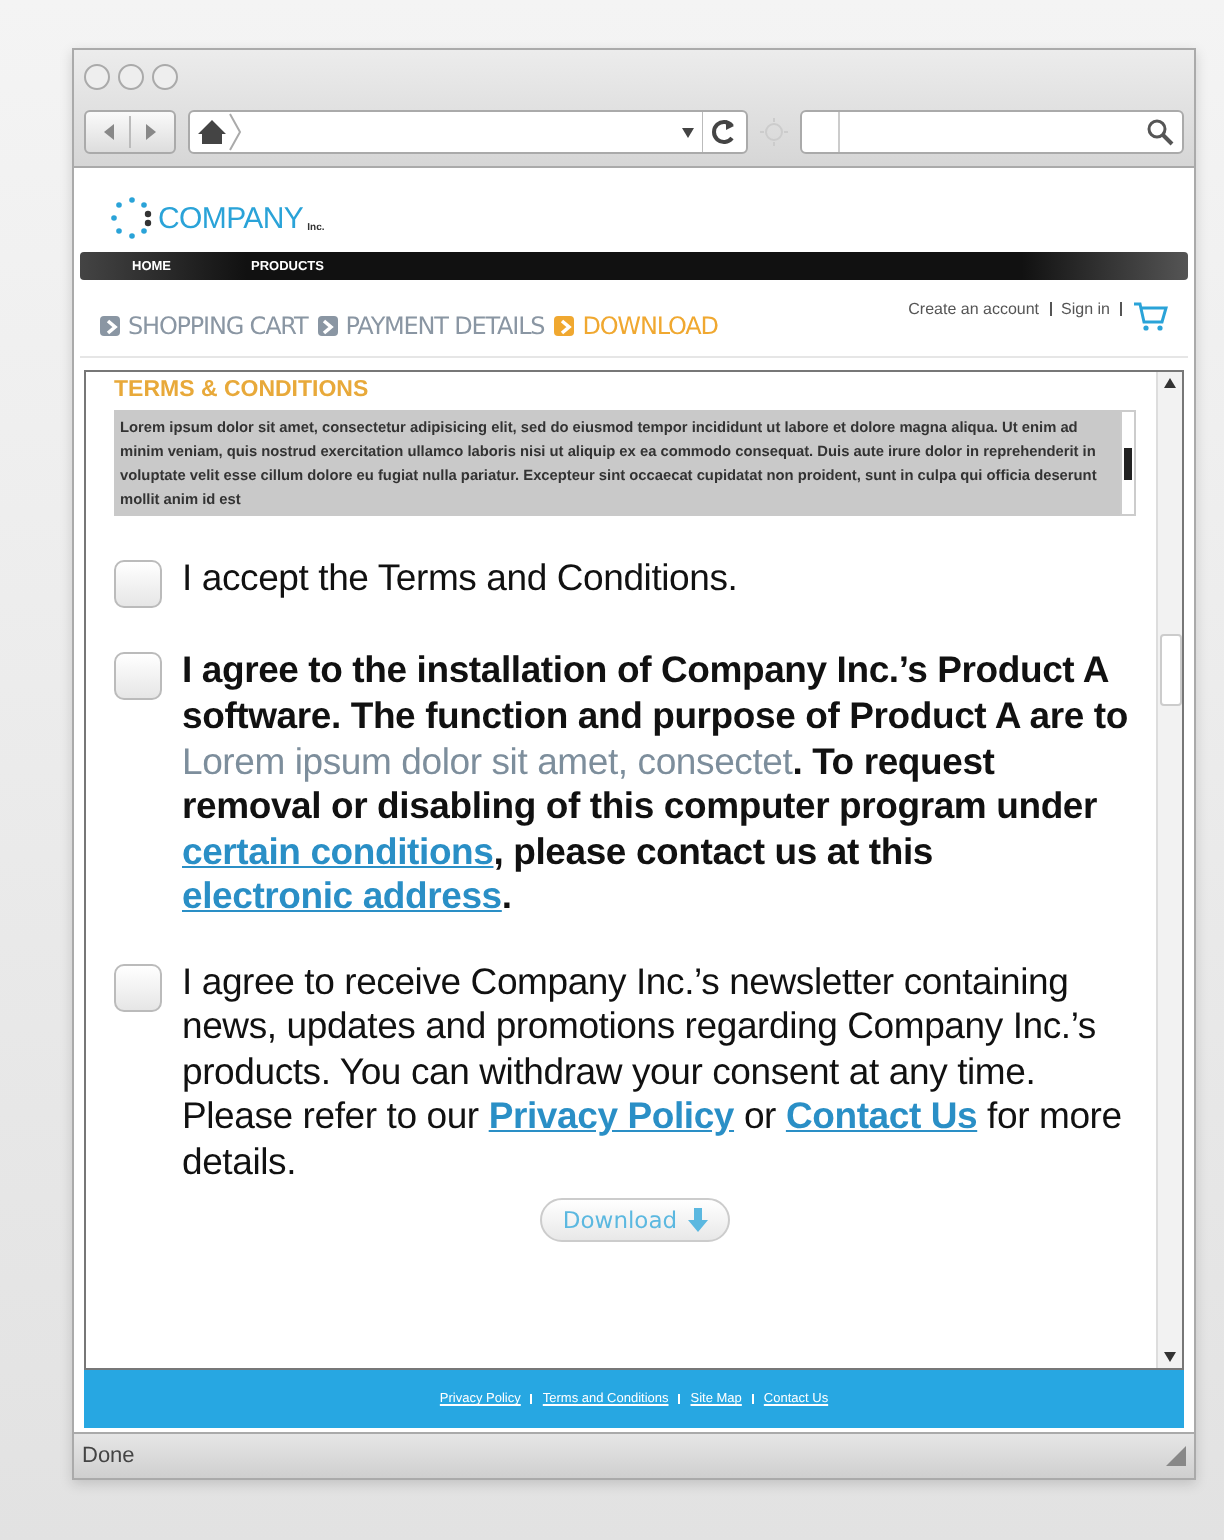 The height and width of the screenshot is (1540, 1224). I want to click on link: Privacy Policy, so click(611, 1115).